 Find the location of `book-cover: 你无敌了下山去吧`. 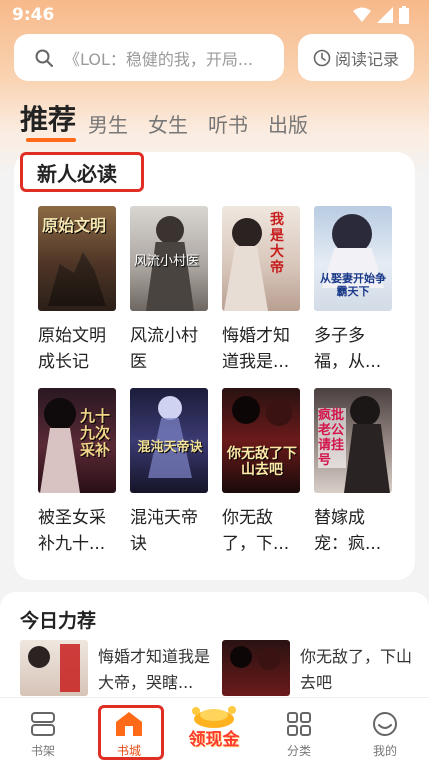

book-cover: 你无敌了下山去吧 is located at coordinates (261, 440).